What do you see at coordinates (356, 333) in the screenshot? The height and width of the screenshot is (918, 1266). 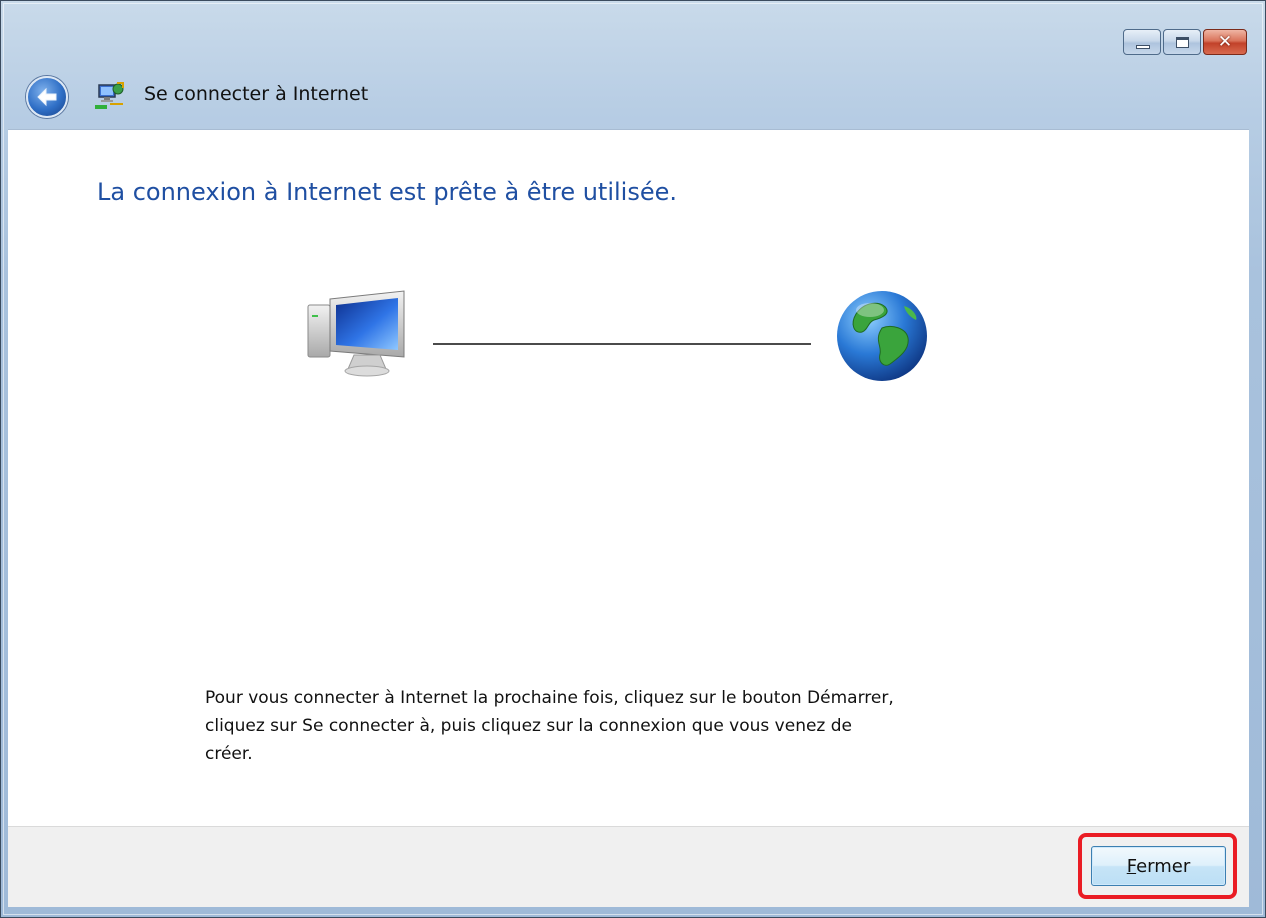 I see `computer-icon` at bounding box center [356, 333].